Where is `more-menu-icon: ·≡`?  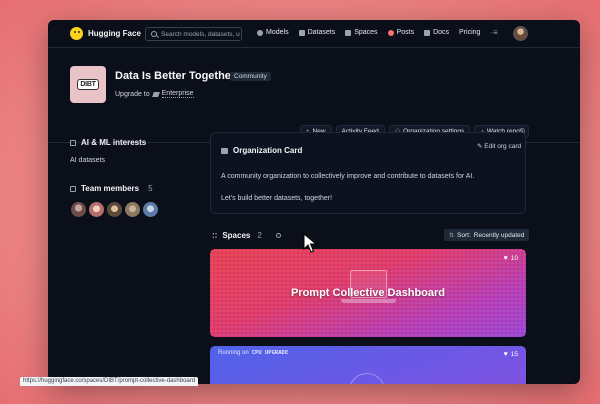 more-menu-icon: ·≡ is located at coordinates (493, 32).